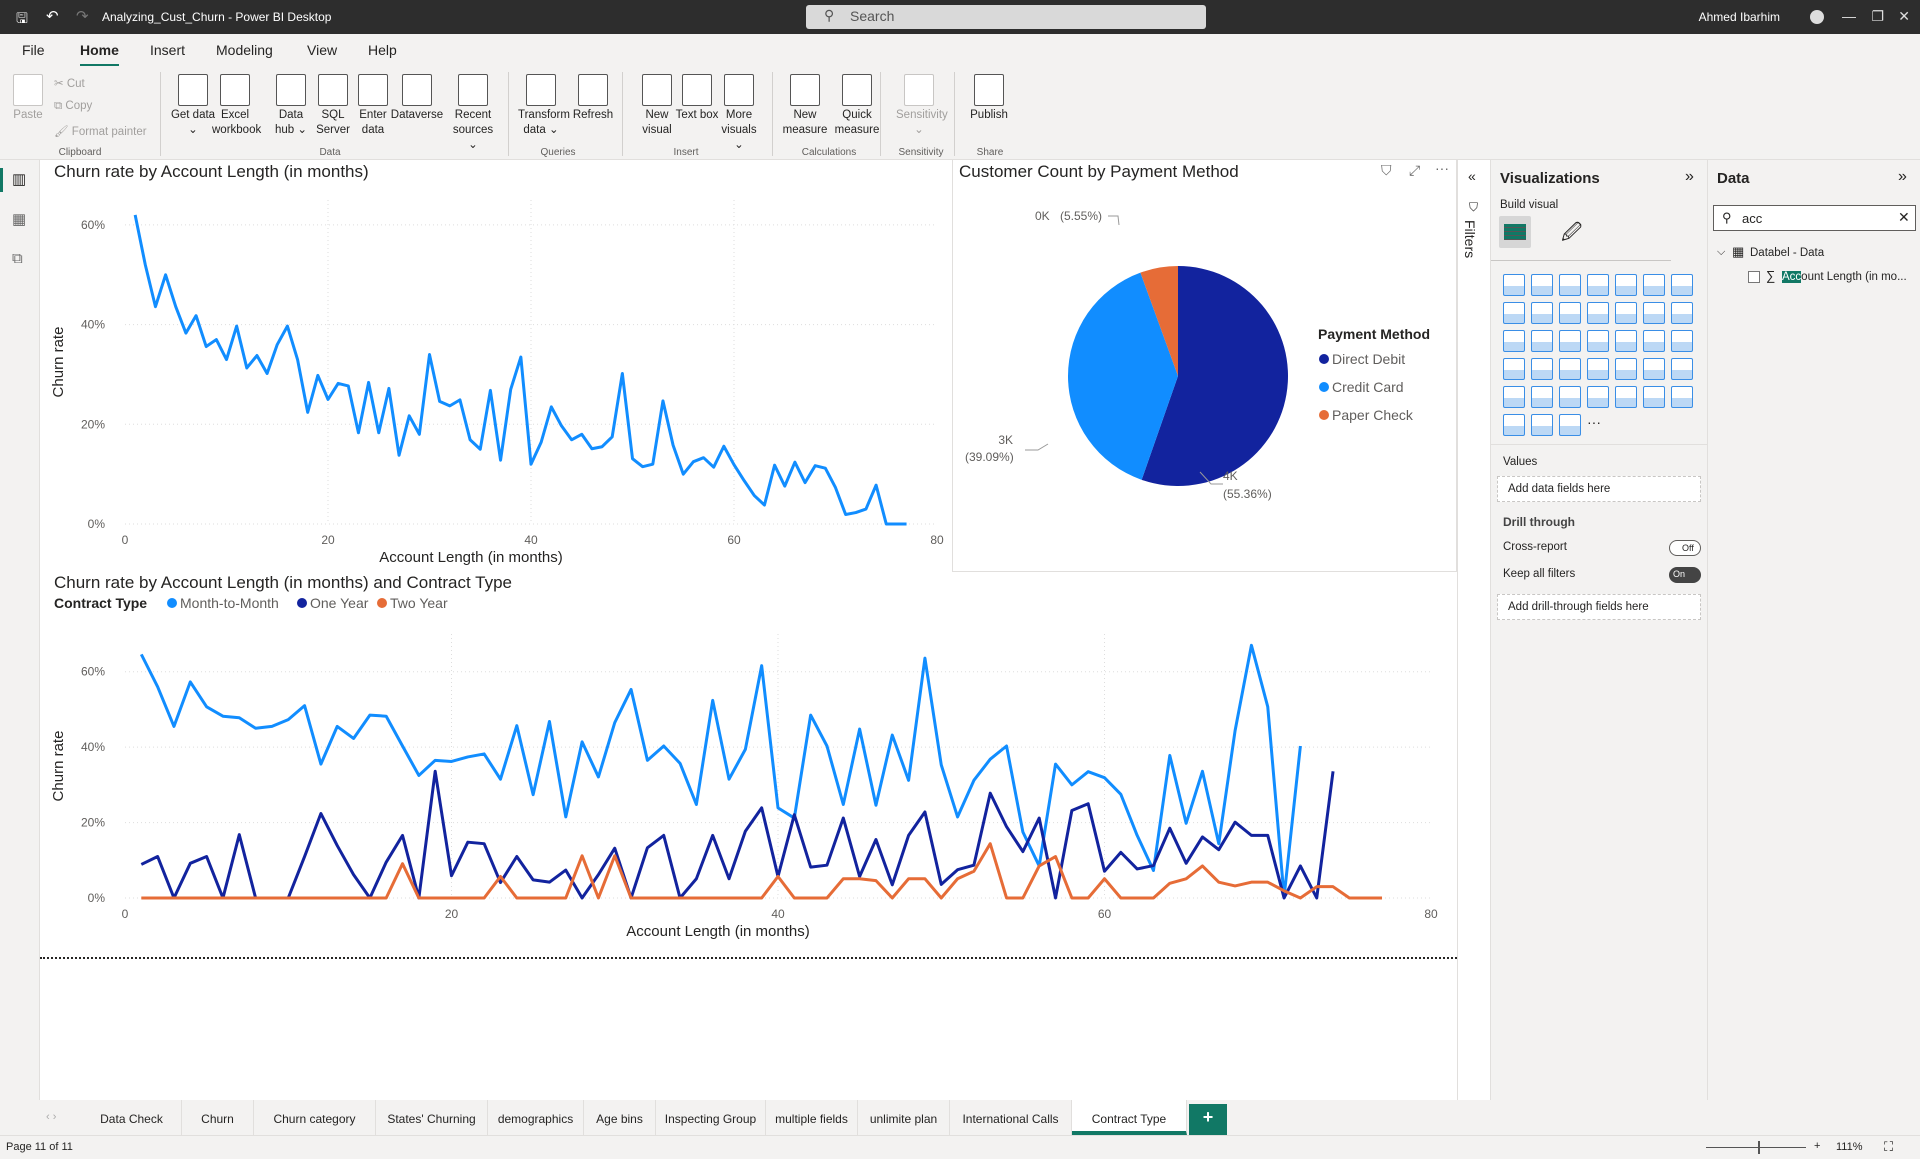 The image size is (1920, 1159). I want to click on more-visuals-icon: ···, so click(1594, 422).